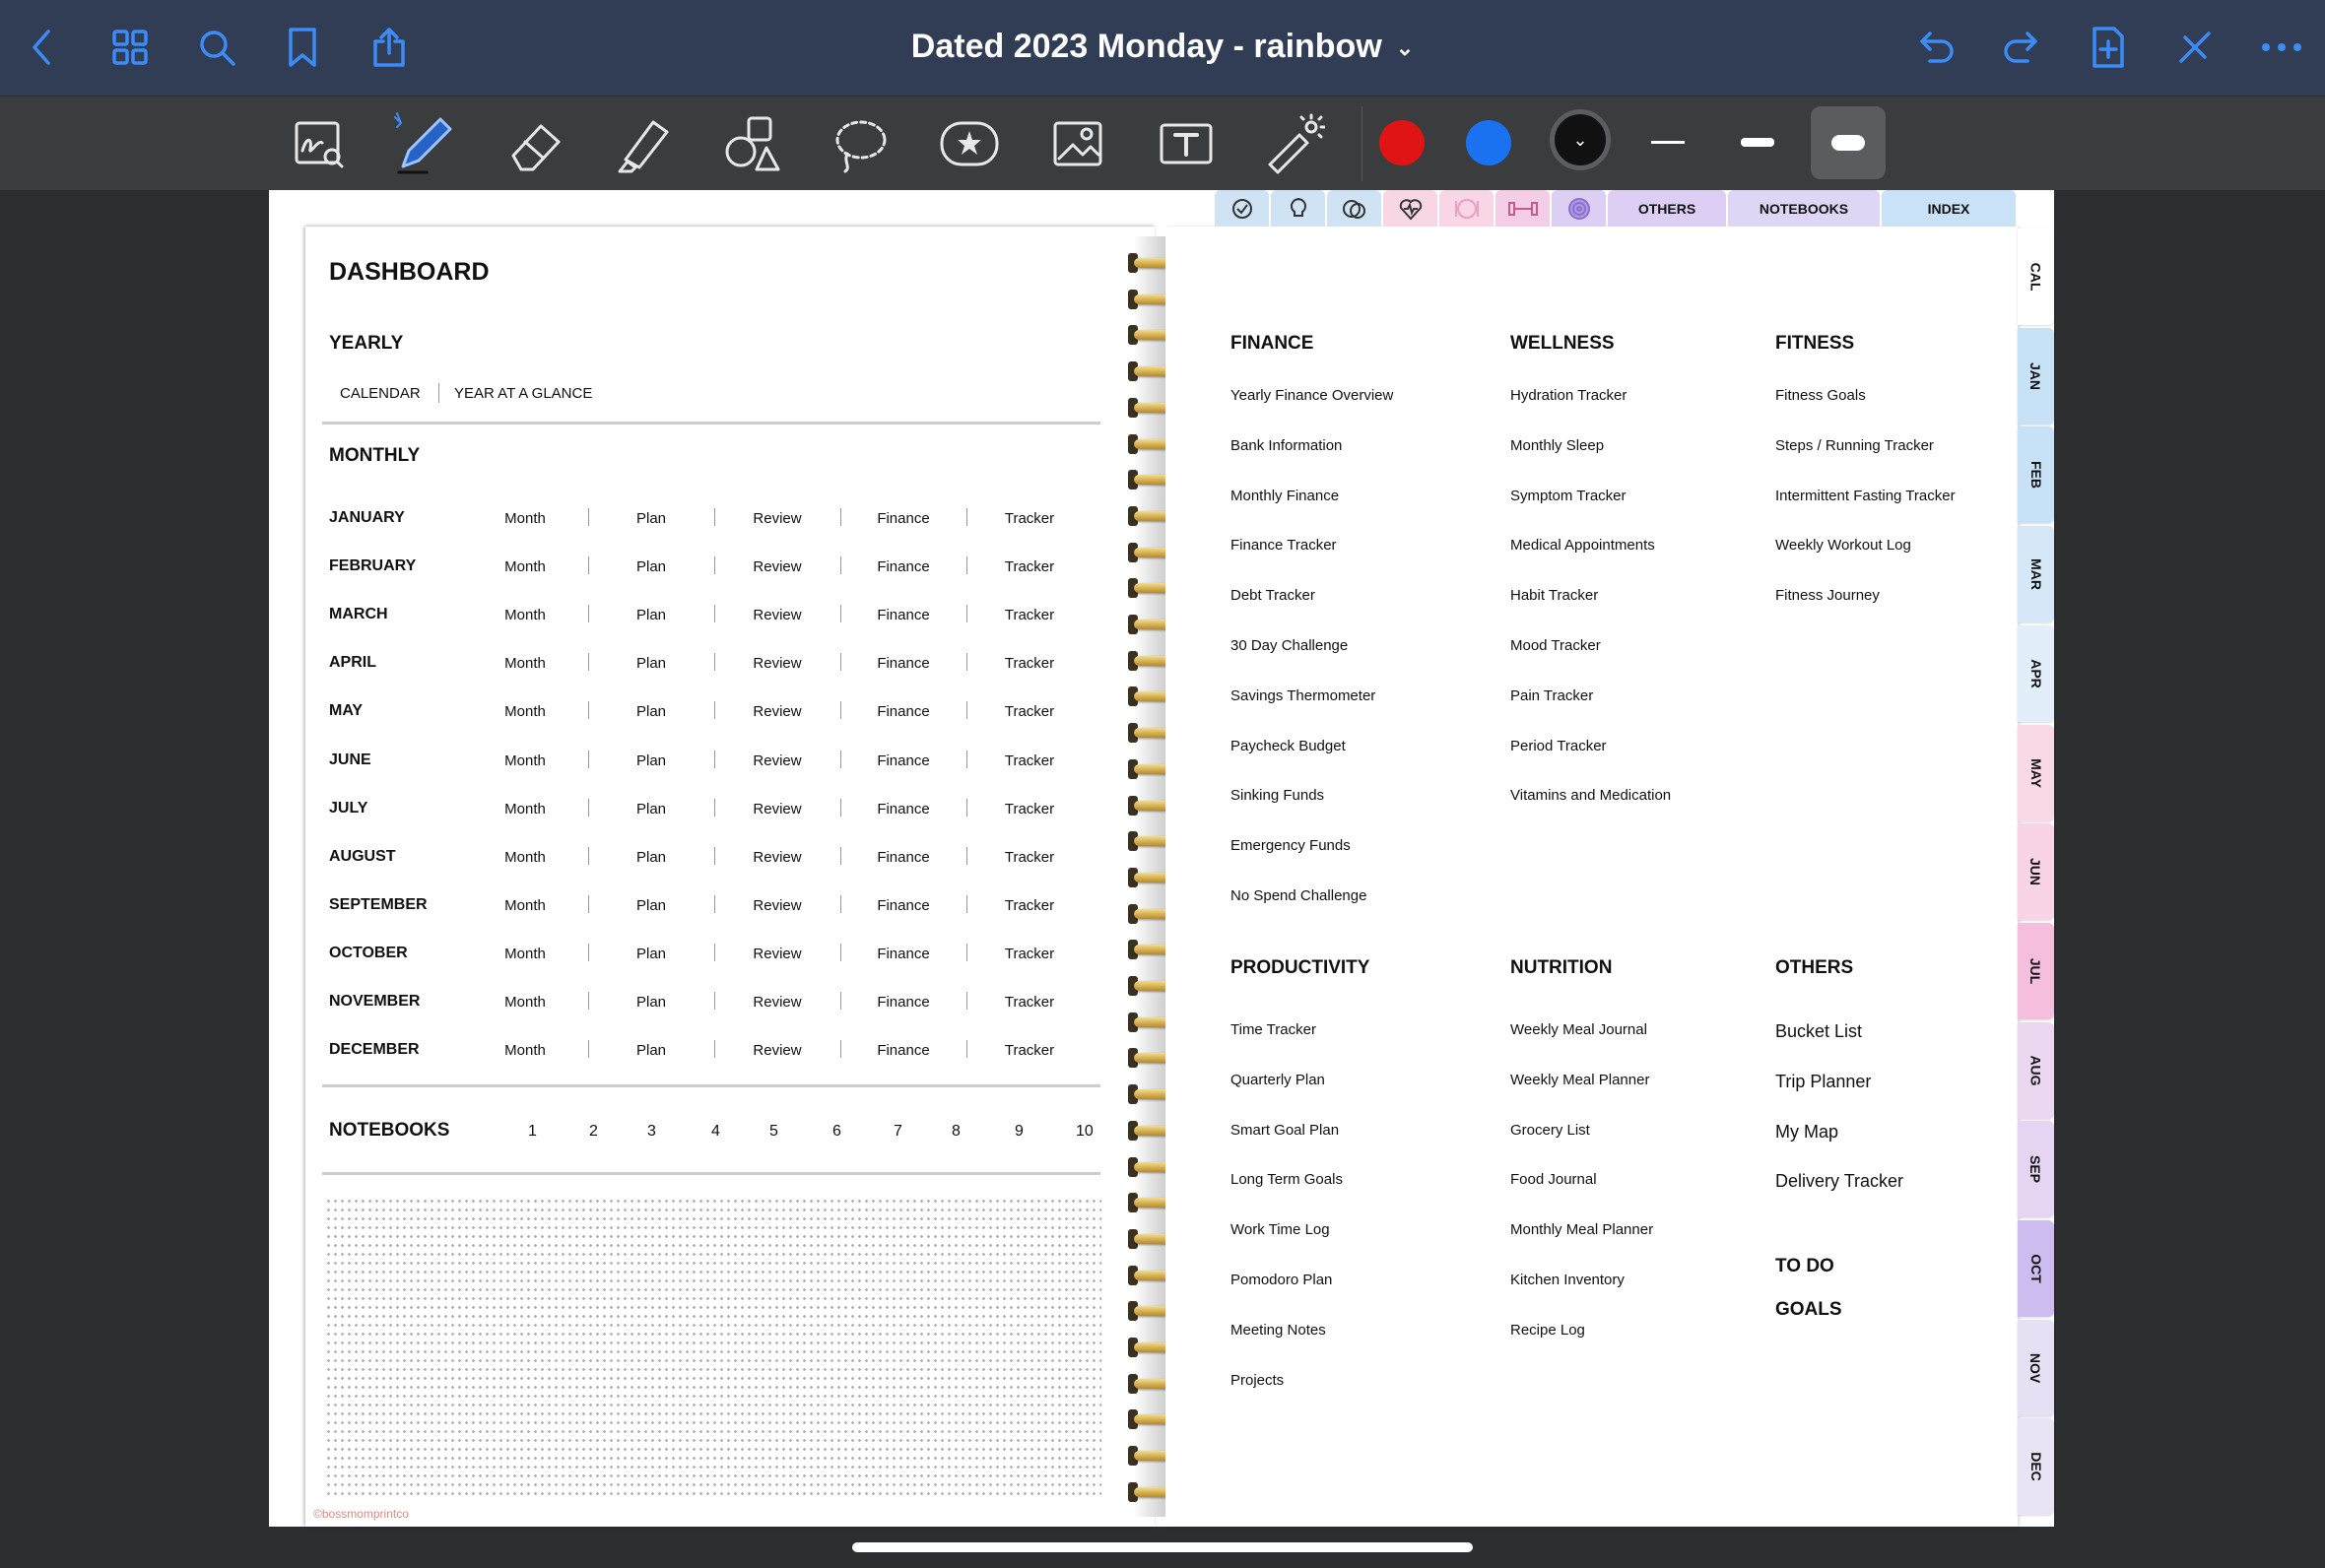 The height and width of the screenshot is (1568, 2325). What do you see at coordinates (1563, 344) in the screenshot?
I see `wellness-heading: WELLNESS` at bounding box center [1563, 344].